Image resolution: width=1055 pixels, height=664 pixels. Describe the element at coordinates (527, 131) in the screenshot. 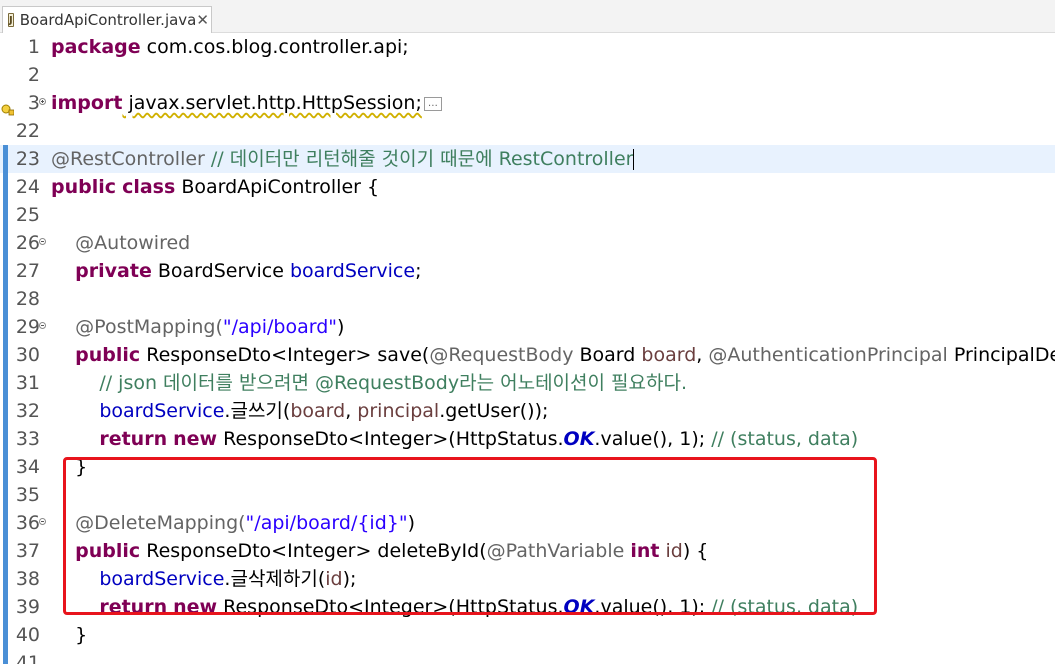

I see `code-line: 22` at that location.